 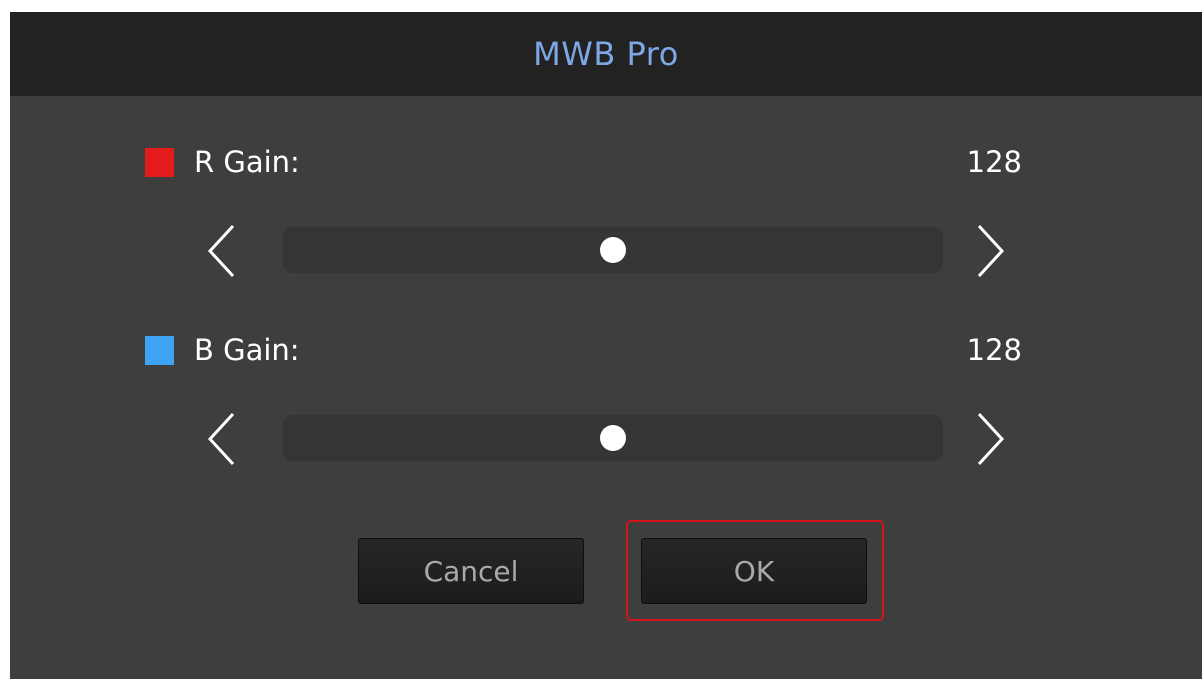 I want to click on r-gain-decrease-button, so click(x=222, y=251).